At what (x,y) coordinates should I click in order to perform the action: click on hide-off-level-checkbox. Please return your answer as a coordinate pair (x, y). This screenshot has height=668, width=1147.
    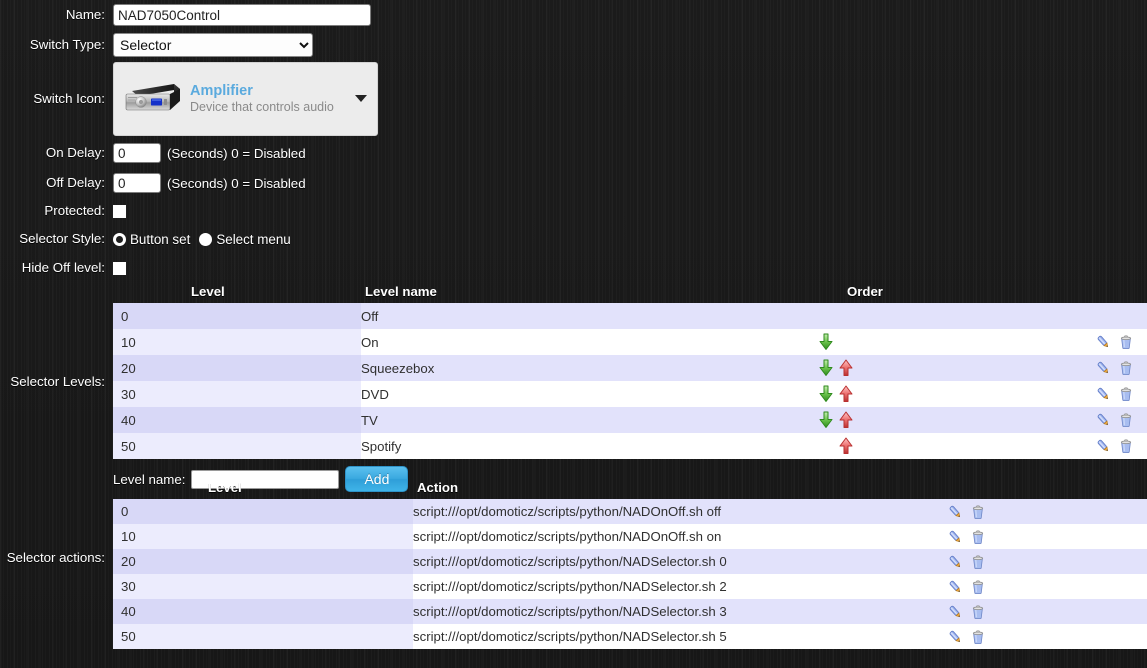
    Looking at the image, I should click on (119, 268).